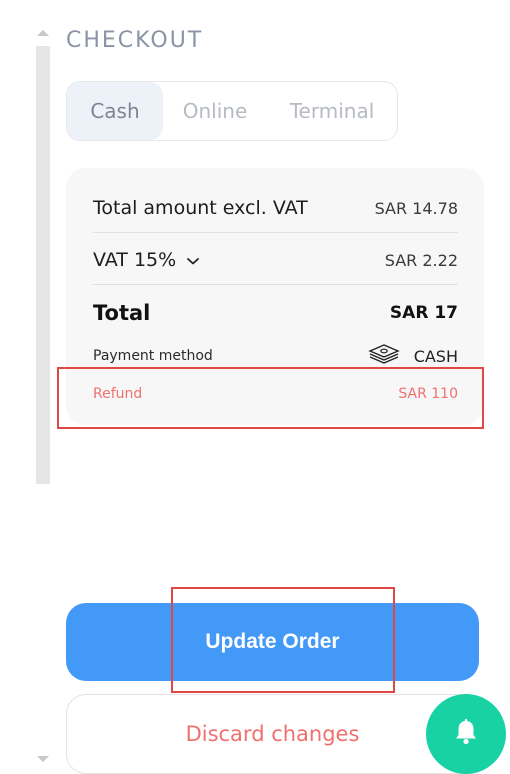  I want to click on subtotal-value: SAR 14.78, so click(416, 208).